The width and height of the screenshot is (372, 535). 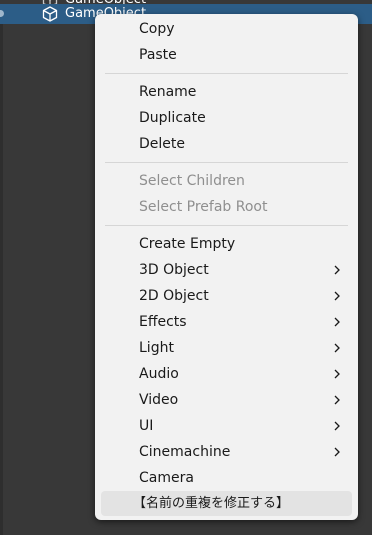 I want to click on menu-item-label: 【名前の重複を修正する】, so click(x=211, y=503).